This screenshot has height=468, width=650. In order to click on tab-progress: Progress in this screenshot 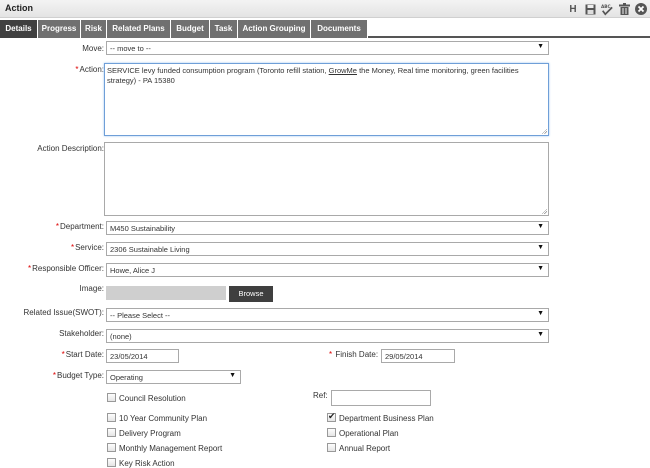, I will do `click(59, 29)`.